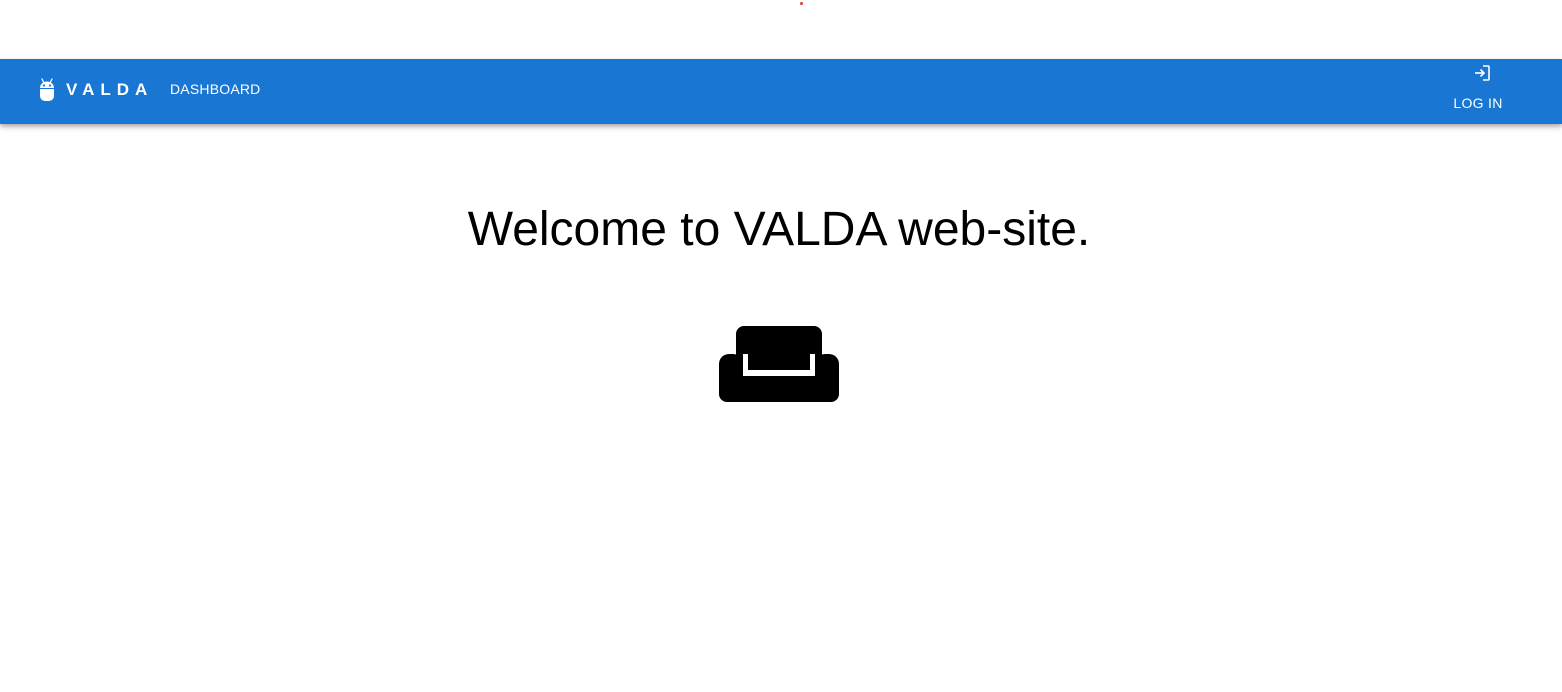  What do you see at coordinates (801, 3) in the screenshot?
I see `indicator-dot` at bounding box center [801, 3].